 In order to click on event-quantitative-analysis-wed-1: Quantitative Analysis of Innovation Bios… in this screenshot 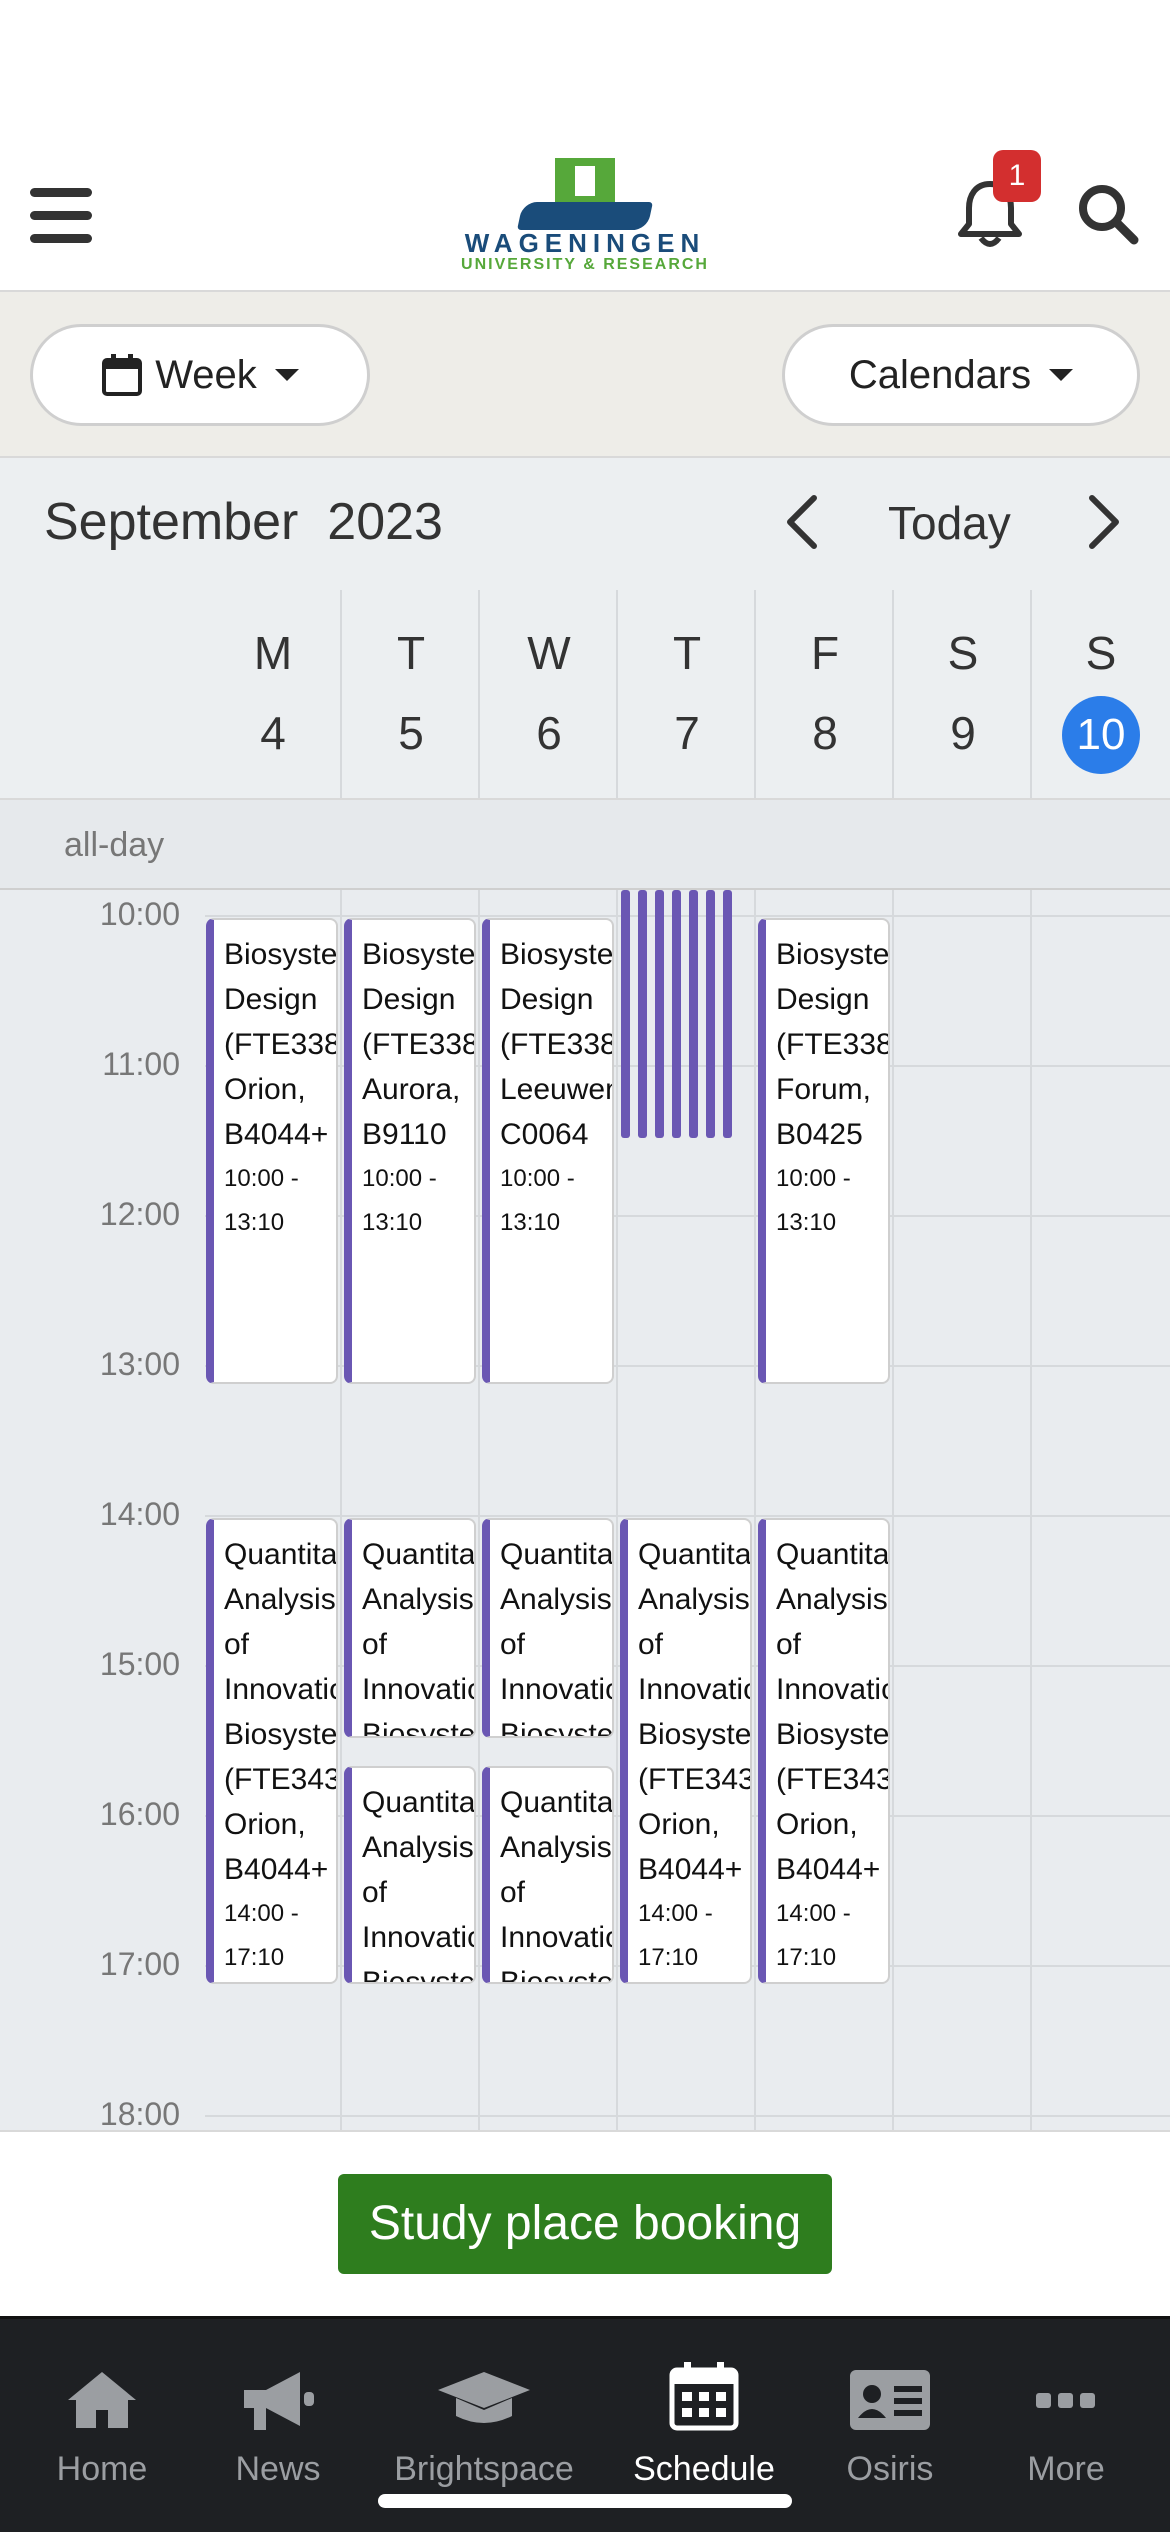, I will do `click(548, 1628)`.